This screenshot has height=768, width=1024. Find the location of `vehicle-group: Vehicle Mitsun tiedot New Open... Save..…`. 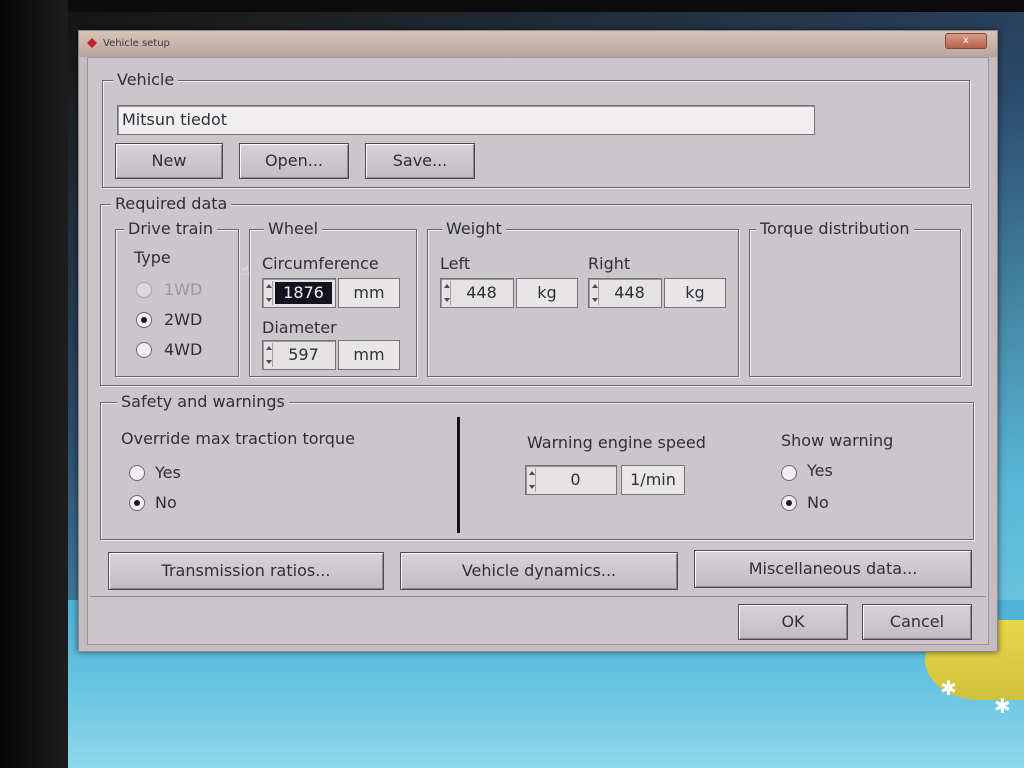

vehicle-group: Vehicle Mitsun tiedot New Open... Save..… is located at coordinates (536, 129).